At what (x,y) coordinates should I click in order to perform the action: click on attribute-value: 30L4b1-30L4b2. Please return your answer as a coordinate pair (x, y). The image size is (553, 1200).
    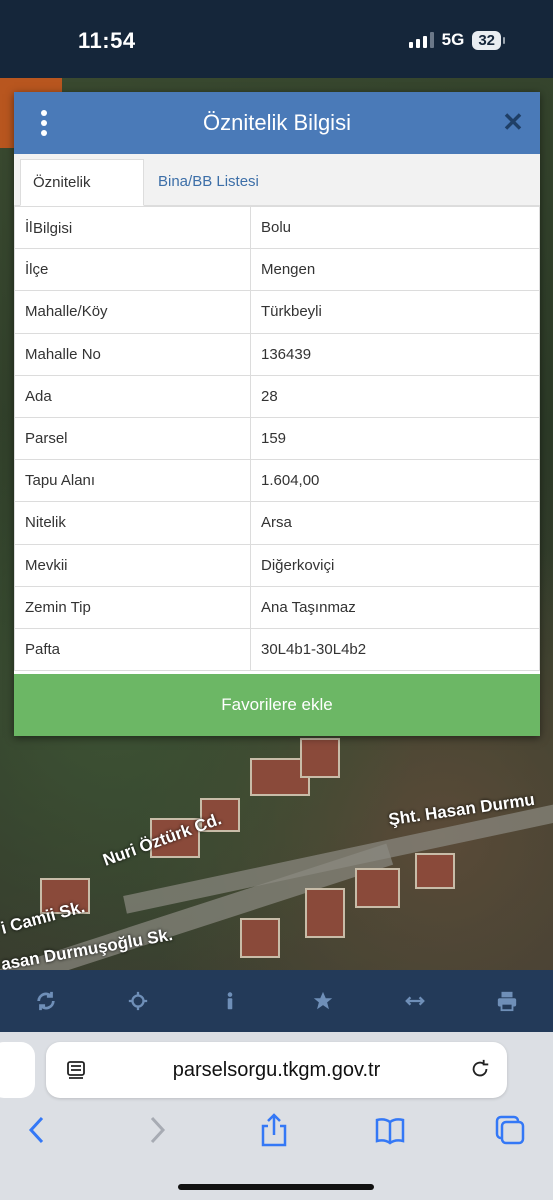
    Looking at the image, I should click on (395, 649).